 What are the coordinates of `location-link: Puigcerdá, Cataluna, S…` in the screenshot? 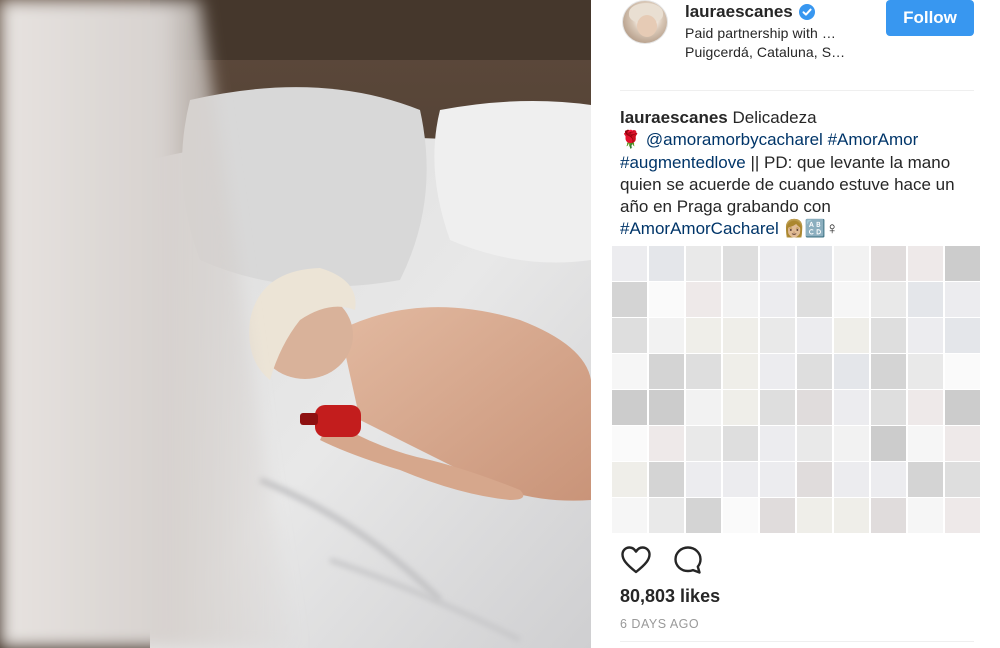 It's located at (765, 52).